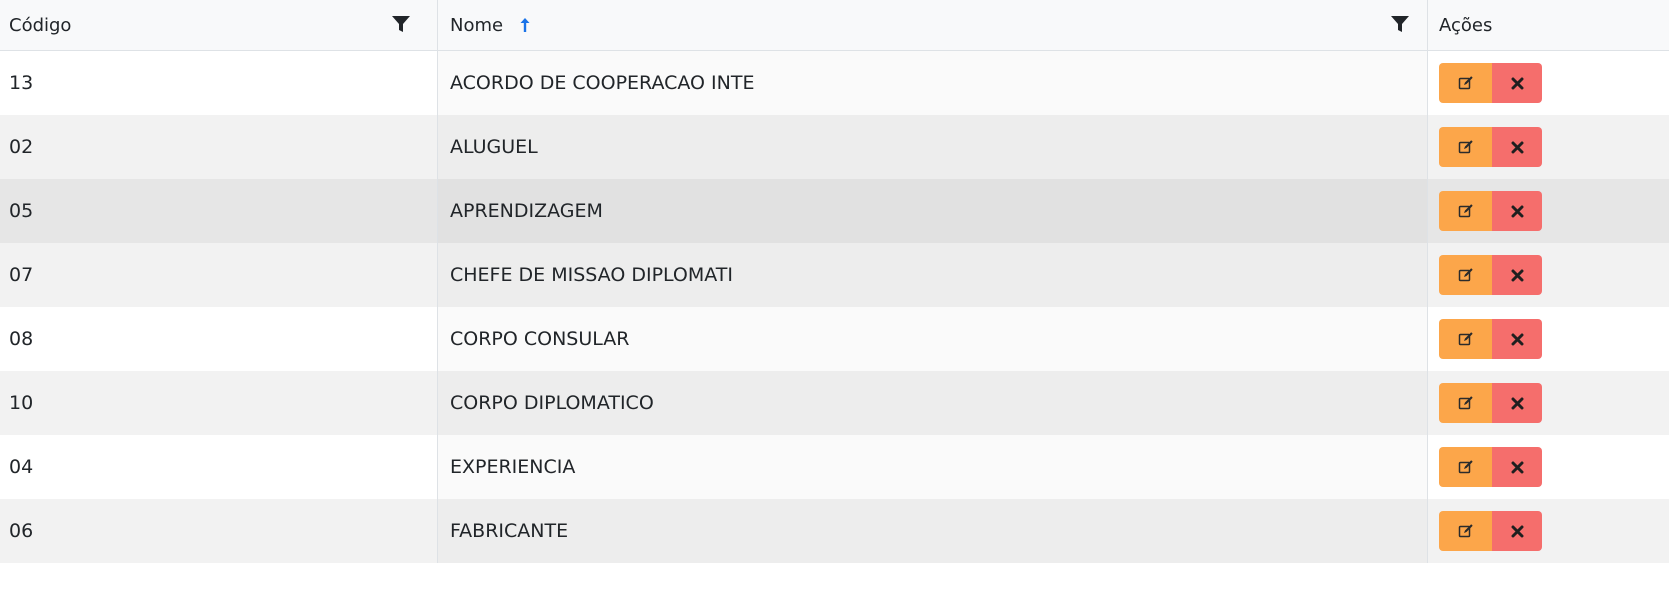 Image resolution: width=1669 pixels, height=598 pixels. I want to click on code-value: 10, so click(21, 403).